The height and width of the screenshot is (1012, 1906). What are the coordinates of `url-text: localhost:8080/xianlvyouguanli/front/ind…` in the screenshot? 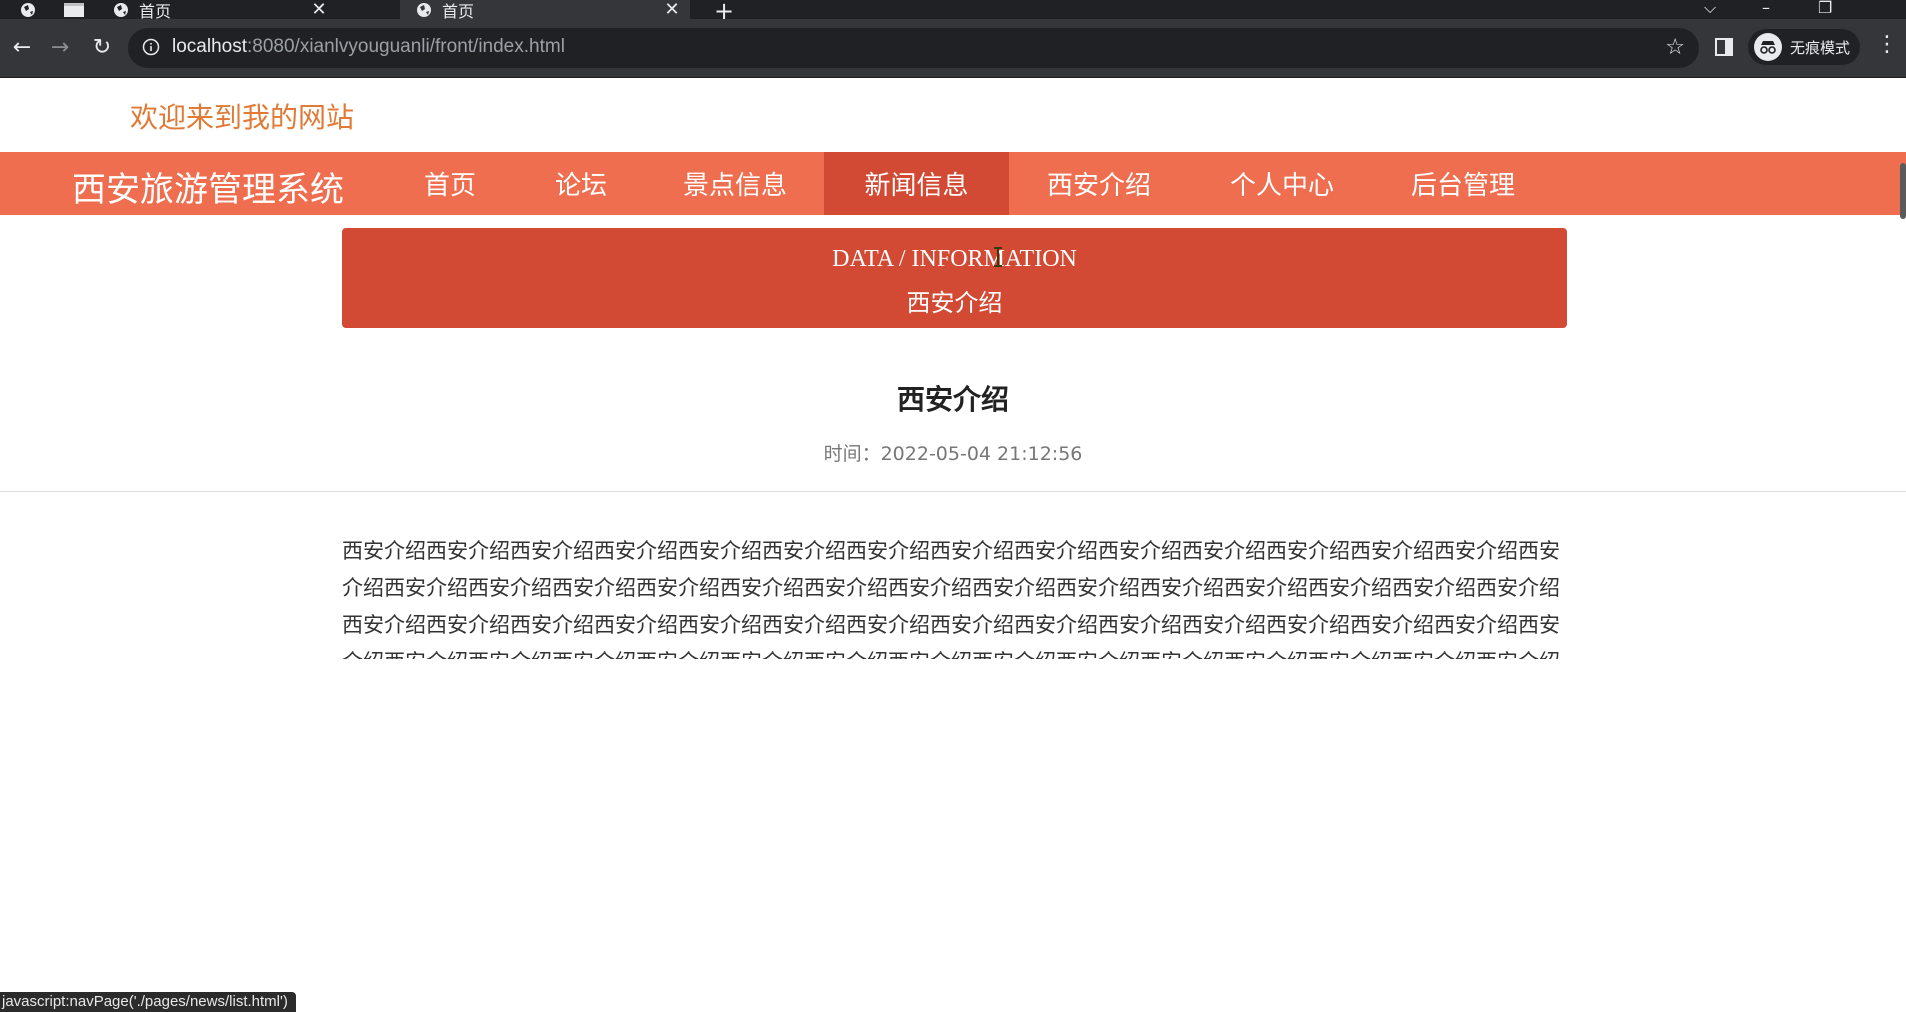 It's located at (368, 47).